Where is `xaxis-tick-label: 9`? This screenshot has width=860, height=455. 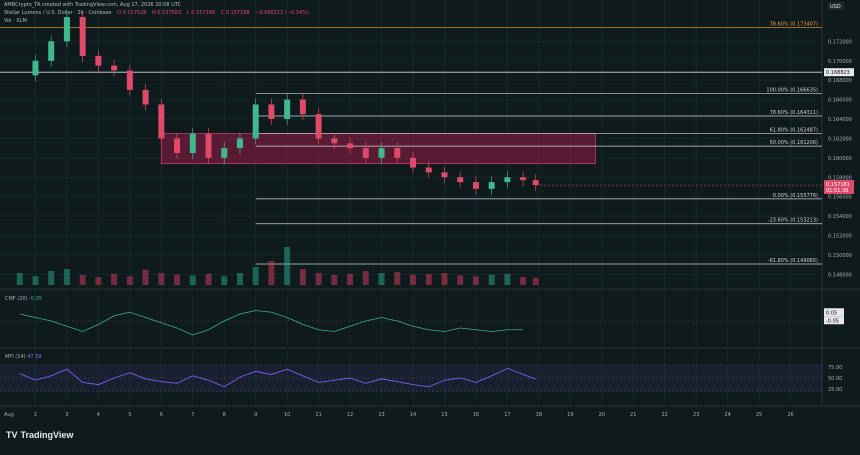
xaxis-tick-label: 9 is located at coordinates (255, 415).